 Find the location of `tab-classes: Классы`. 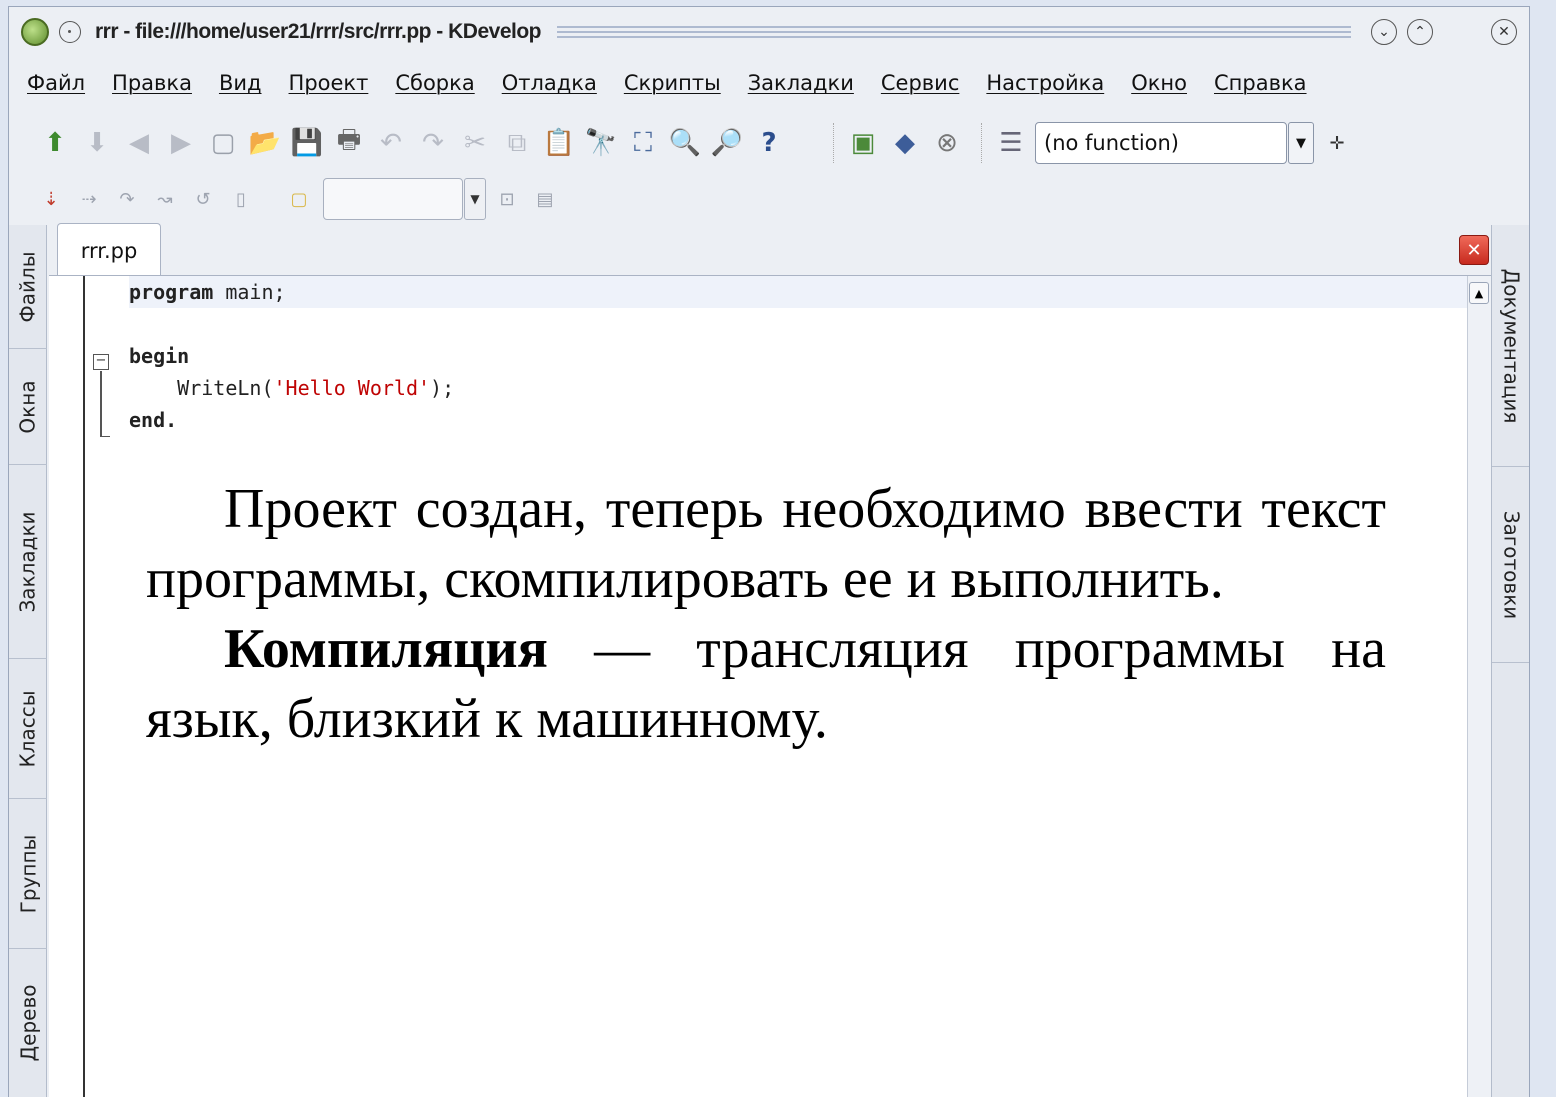

tab-classes: Классы is located at coordinates (28, 729).